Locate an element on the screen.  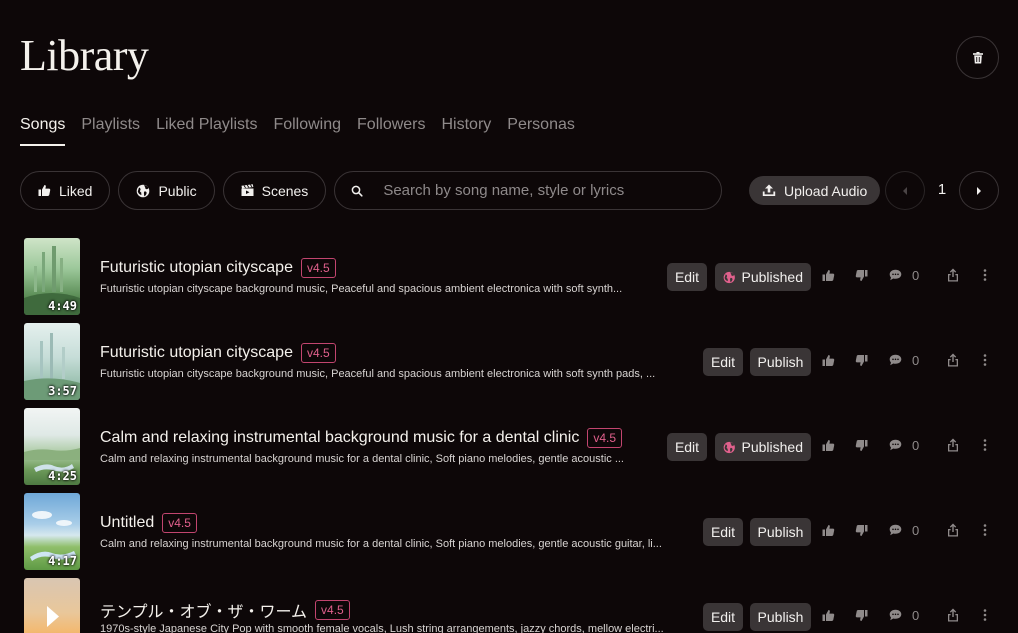
tab-songs: Songs is located at coordinates (43, 131).